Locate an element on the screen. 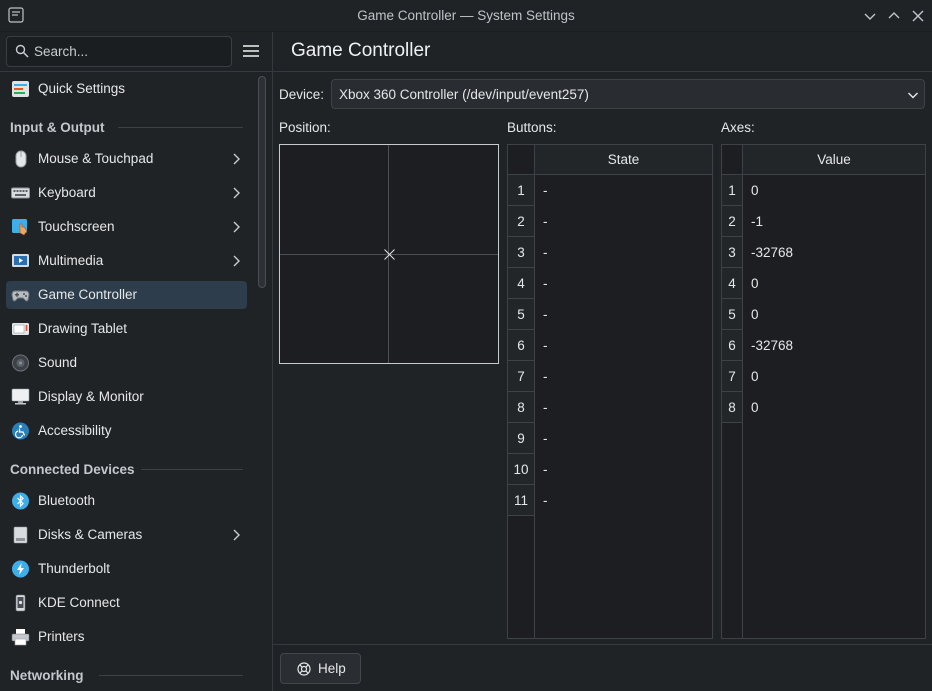 The image size is (932, 691). device-label: Device: is located at coordinates (302, 94).